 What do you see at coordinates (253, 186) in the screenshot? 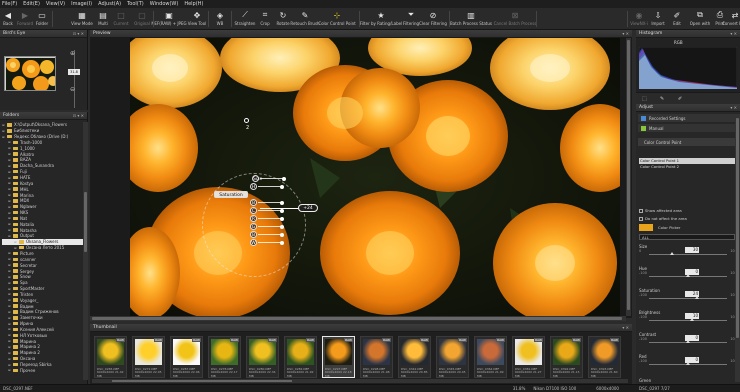
I see `ccp-slider-h: H` at bounding box center [253, 186].